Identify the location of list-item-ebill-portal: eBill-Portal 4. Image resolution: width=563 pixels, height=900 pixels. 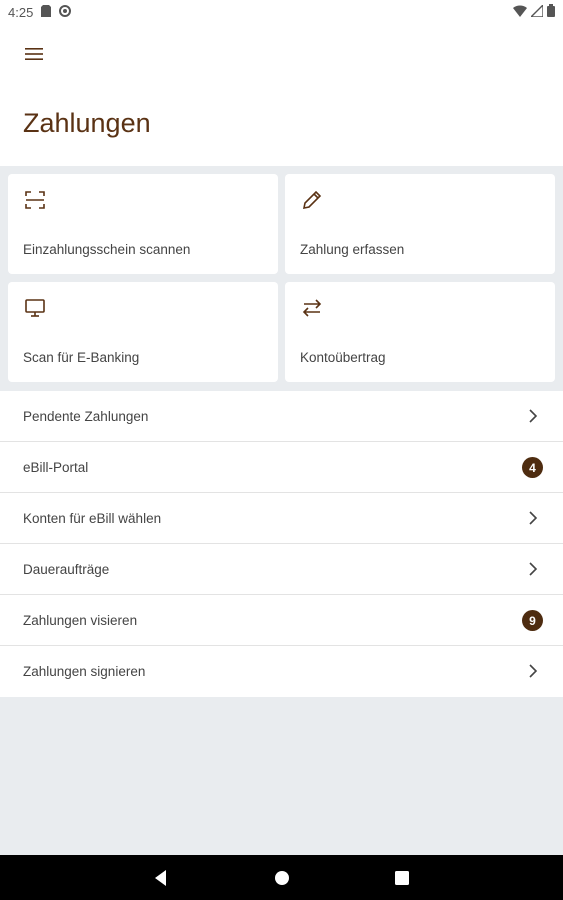
(281, 467).